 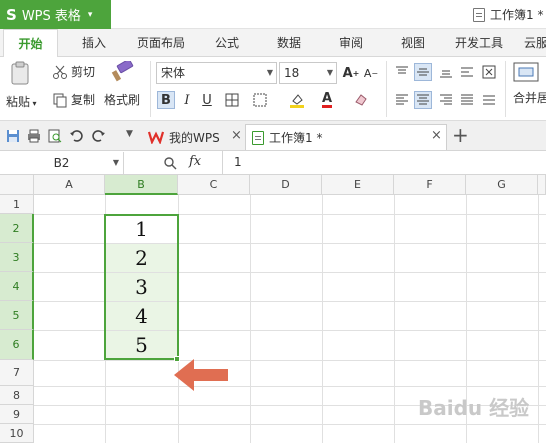 I want to click on doctab-workbook1: 工作簿1 *, so click(x=346, y=137).